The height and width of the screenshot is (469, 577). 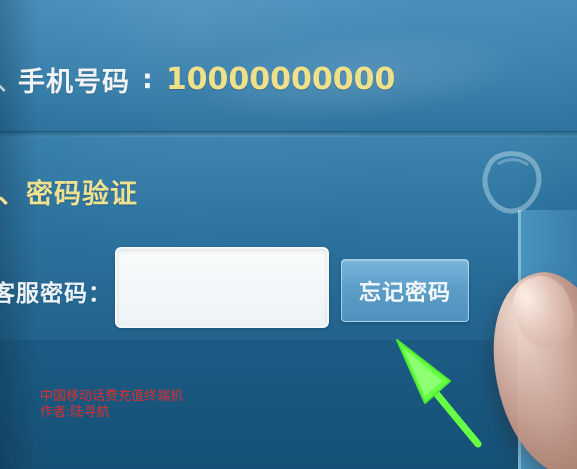 I want to click on phone-number-row: 、 手机号码 : 10000000000, so click(x=198, y=79).